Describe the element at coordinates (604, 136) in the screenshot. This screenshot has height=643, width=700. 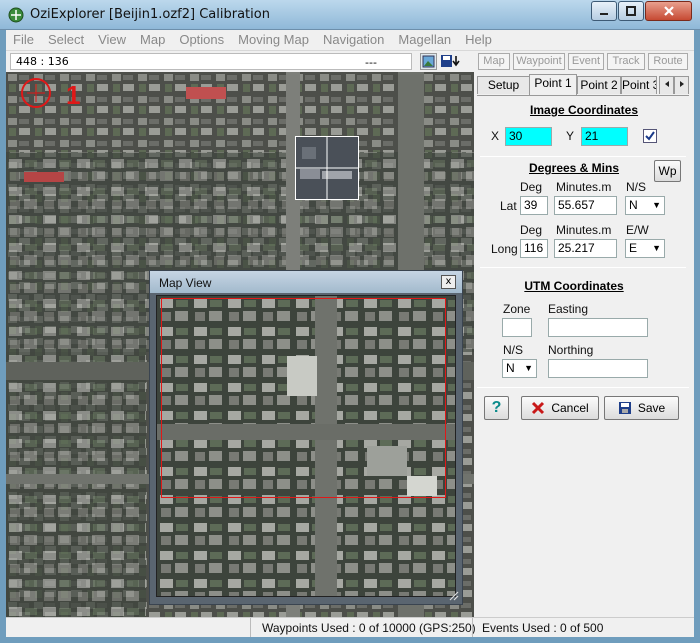
I see `image-y-field: 21` at that location.